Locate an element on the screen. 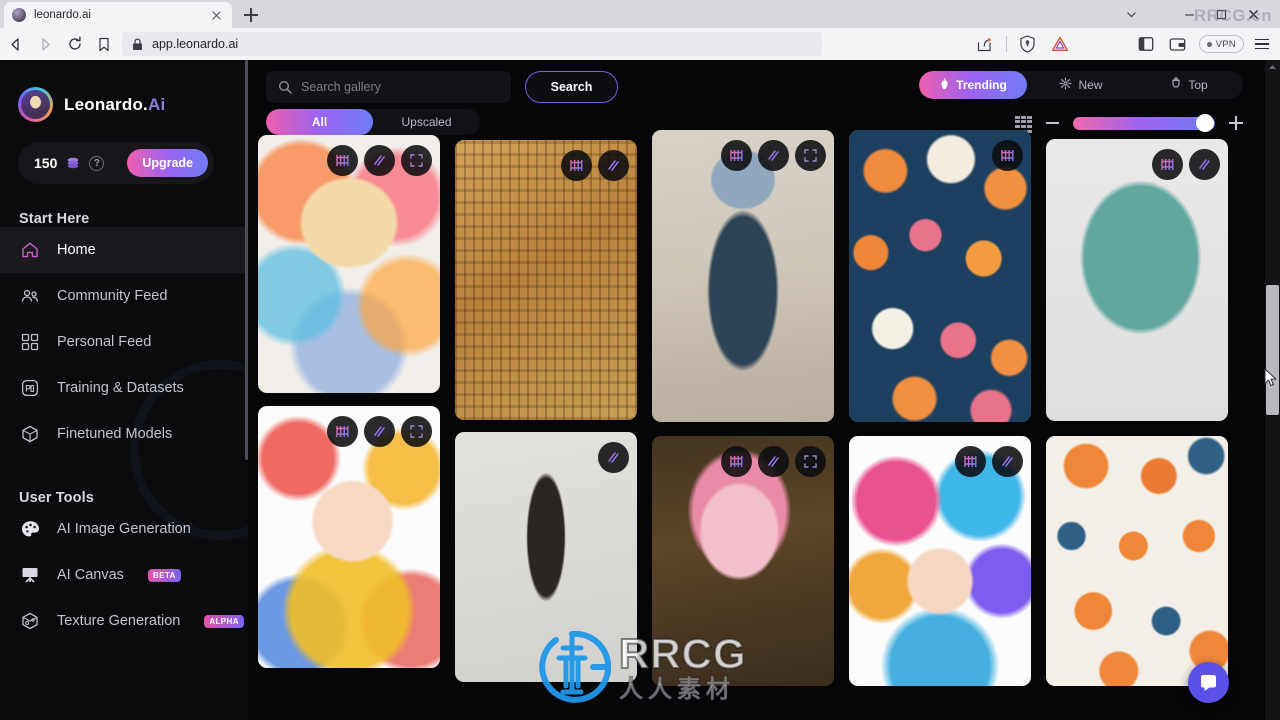 The image size is (1280, 720). sidebar-item-home: Home is located at coordinates (124, 250).